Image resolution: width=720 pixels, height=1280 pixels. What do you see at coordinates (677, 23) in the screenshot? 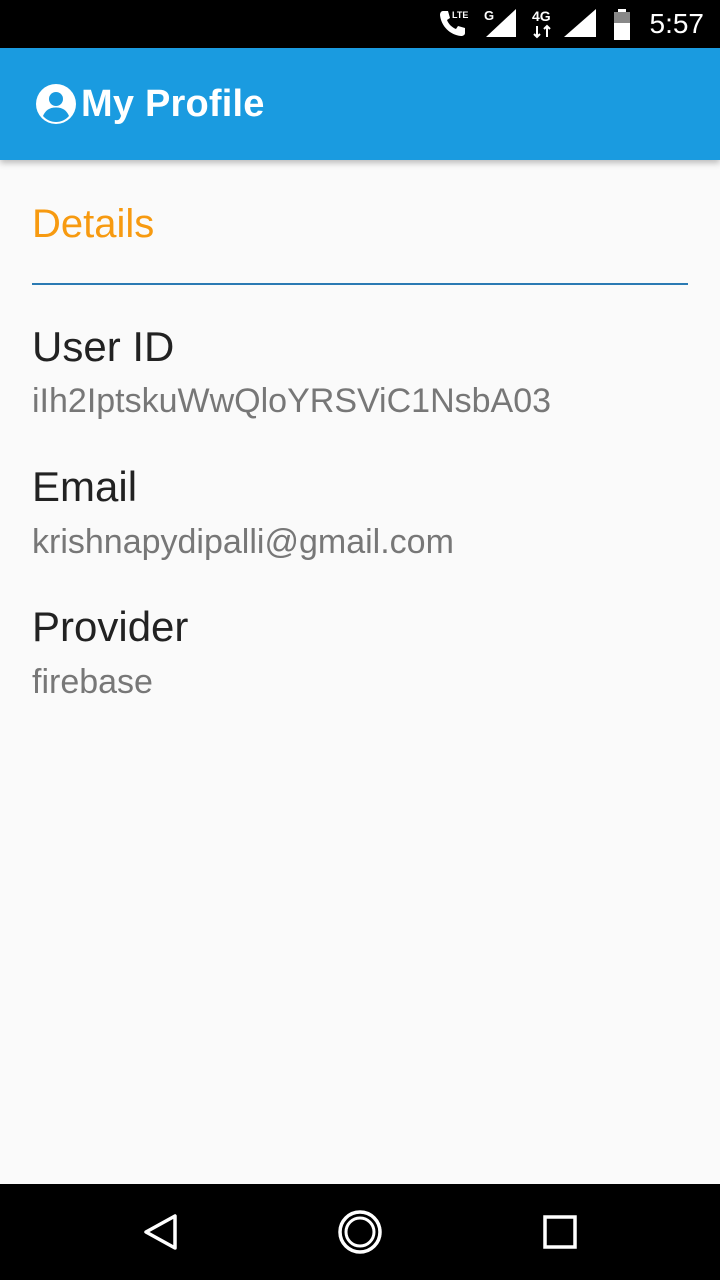
I see `status-clock: 5:57` at bounding box center [677, 23].